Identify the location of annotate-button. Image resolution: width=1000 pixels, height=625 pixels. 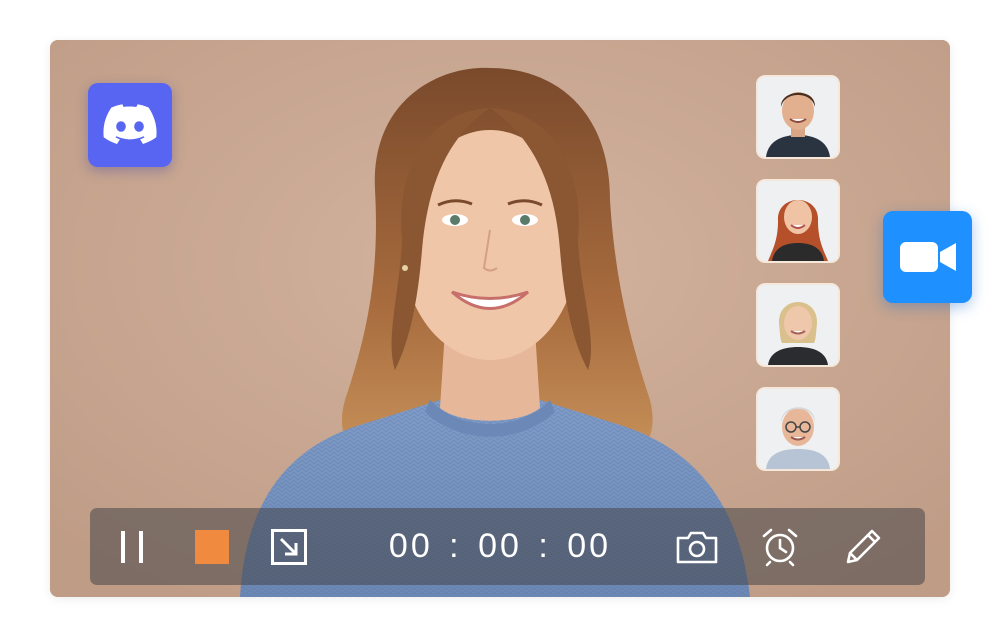
(863, 546).